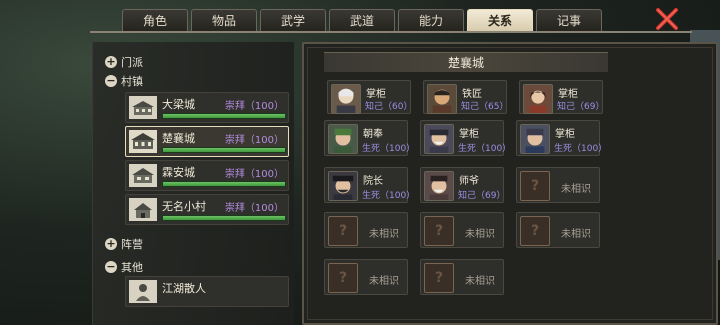 This screenshot has height=325, width=720. Describe the element at coordinates (178, 172) in the screenshot. I see `town-name: 霖安城` at that location.